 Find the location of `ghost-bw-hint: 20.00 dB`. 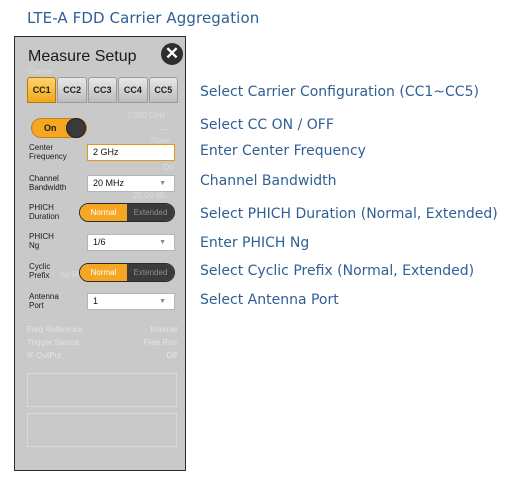

ghost-bw-hint: 20.00 dB is located at coordinates (149, 195).